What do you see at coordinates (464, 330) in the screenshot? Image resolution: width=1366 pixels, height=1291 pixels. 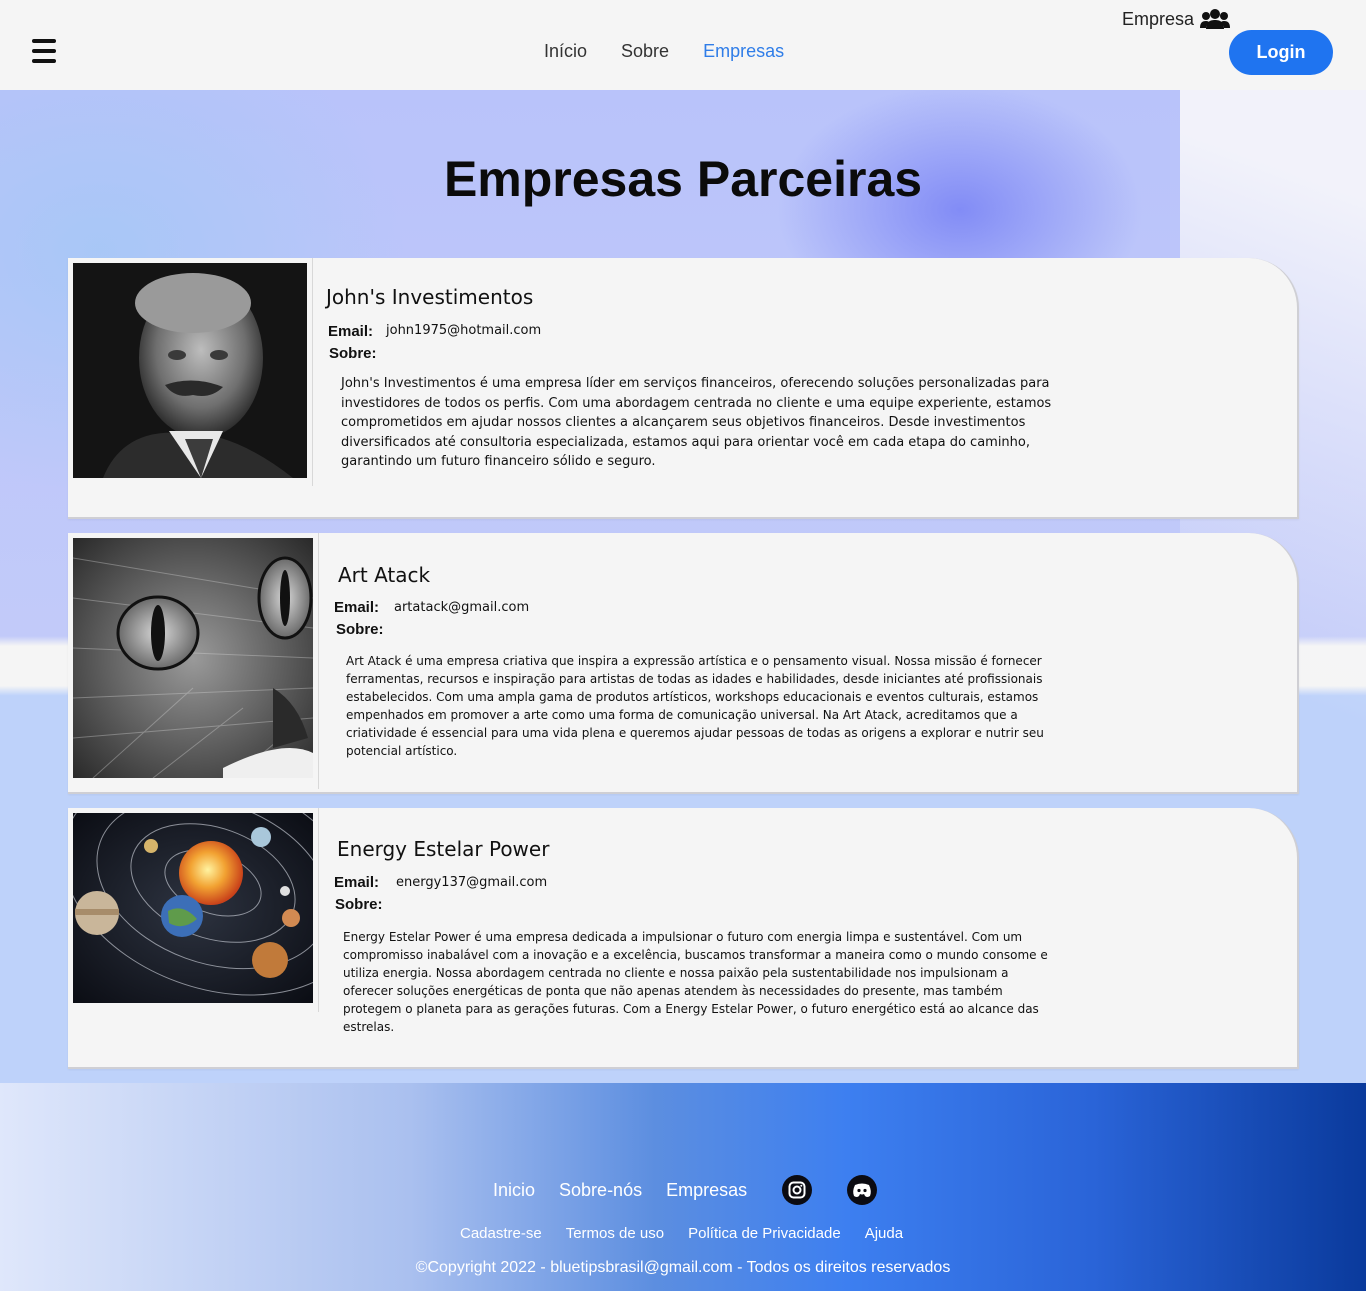 I see `company-email: john1975@hotmail.com` at bounding box center [464, 330].